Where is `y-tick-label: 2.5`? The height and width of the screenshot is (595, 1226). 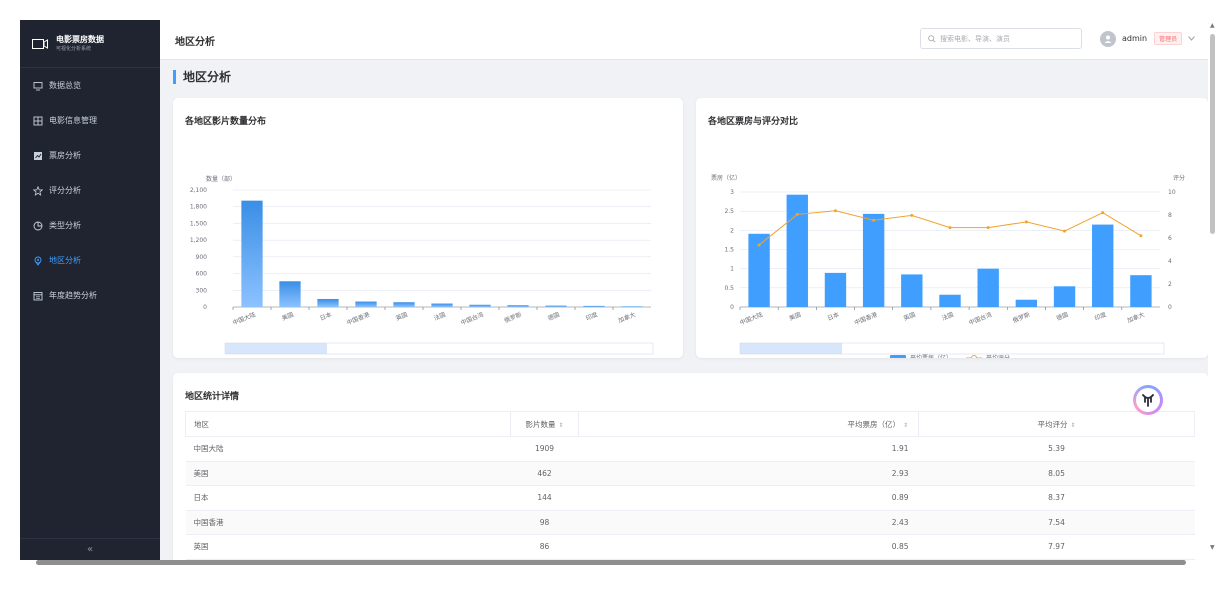
y-tick-label: 2.5 is located at coordinates (729, 211).